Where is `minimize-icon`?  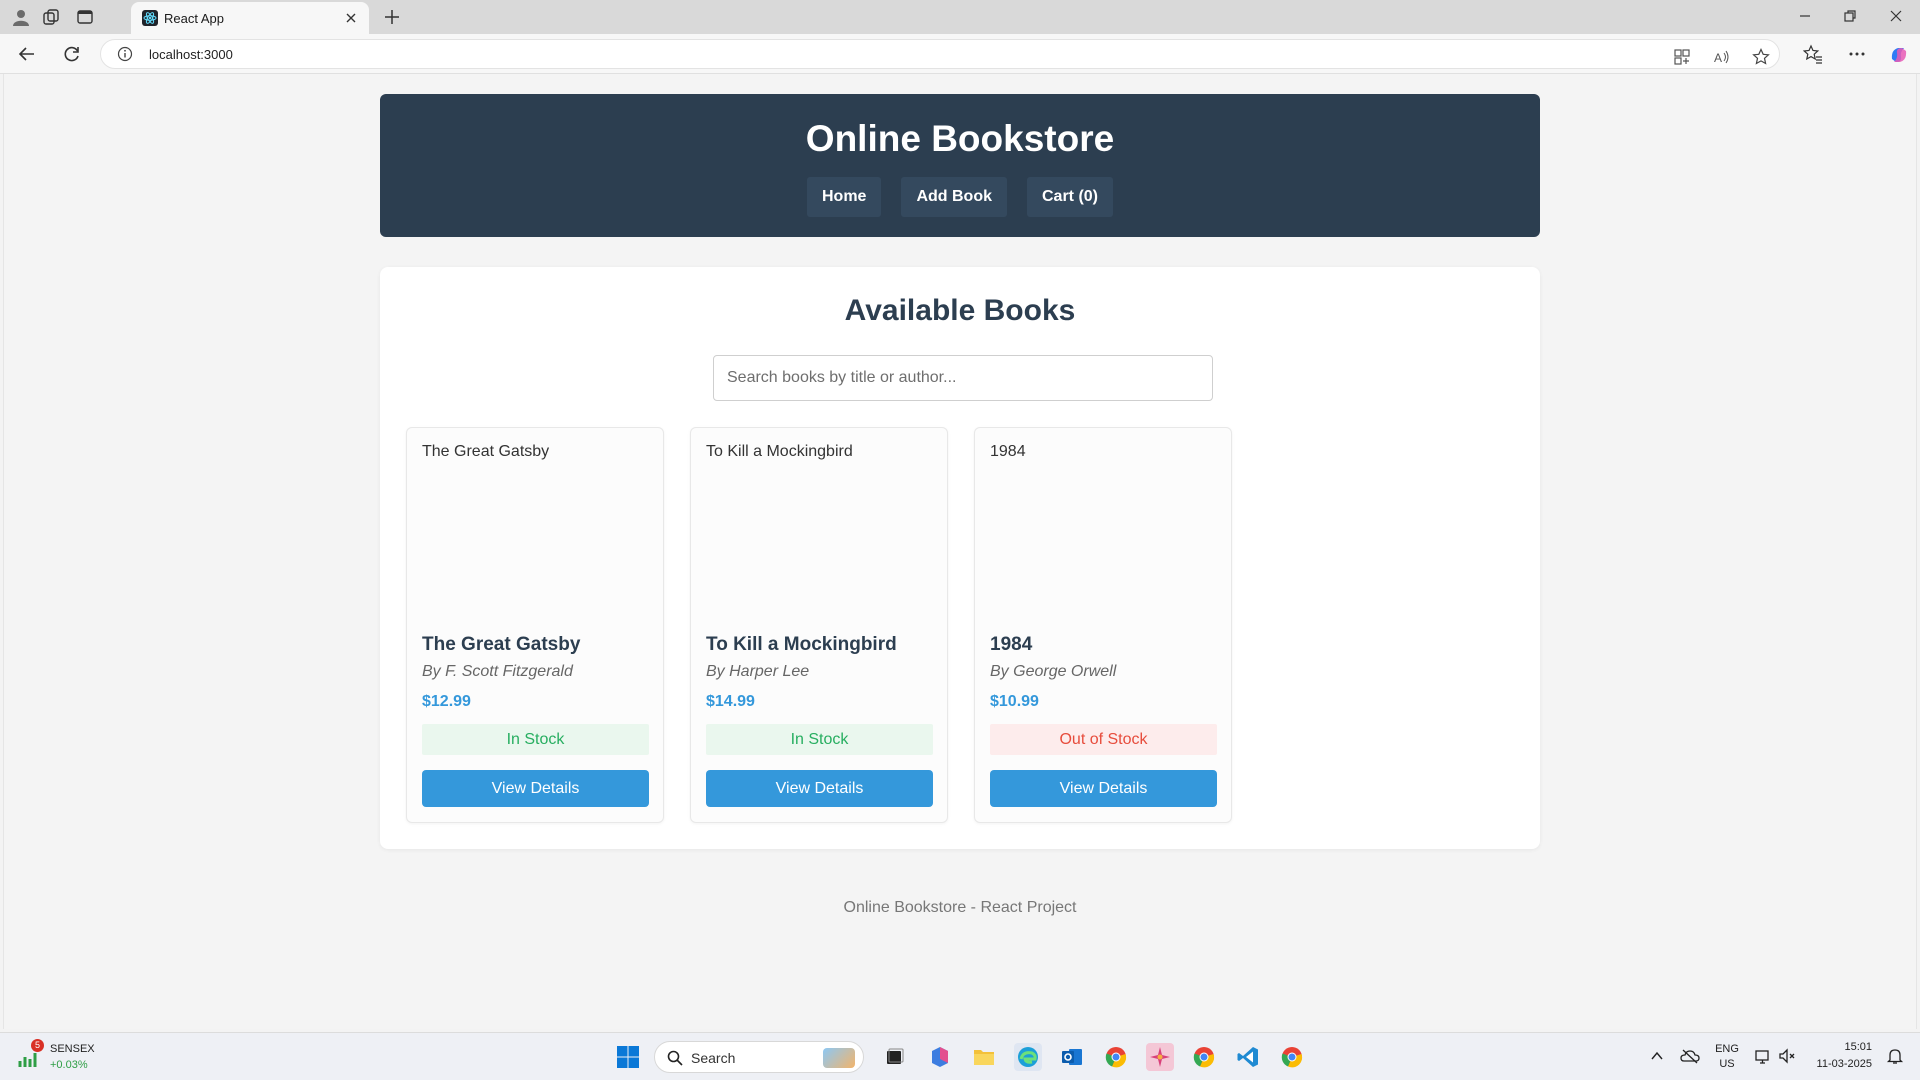 minimize-icon is located at coordinates (1805, 16).